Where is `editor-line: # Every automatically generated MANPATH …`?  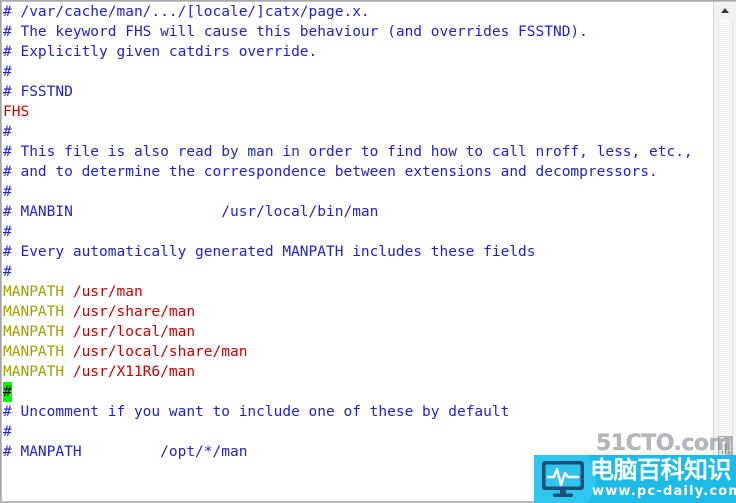 editor-line: # Every automatically generated MANPATH … is located at coordinates (357, 252).